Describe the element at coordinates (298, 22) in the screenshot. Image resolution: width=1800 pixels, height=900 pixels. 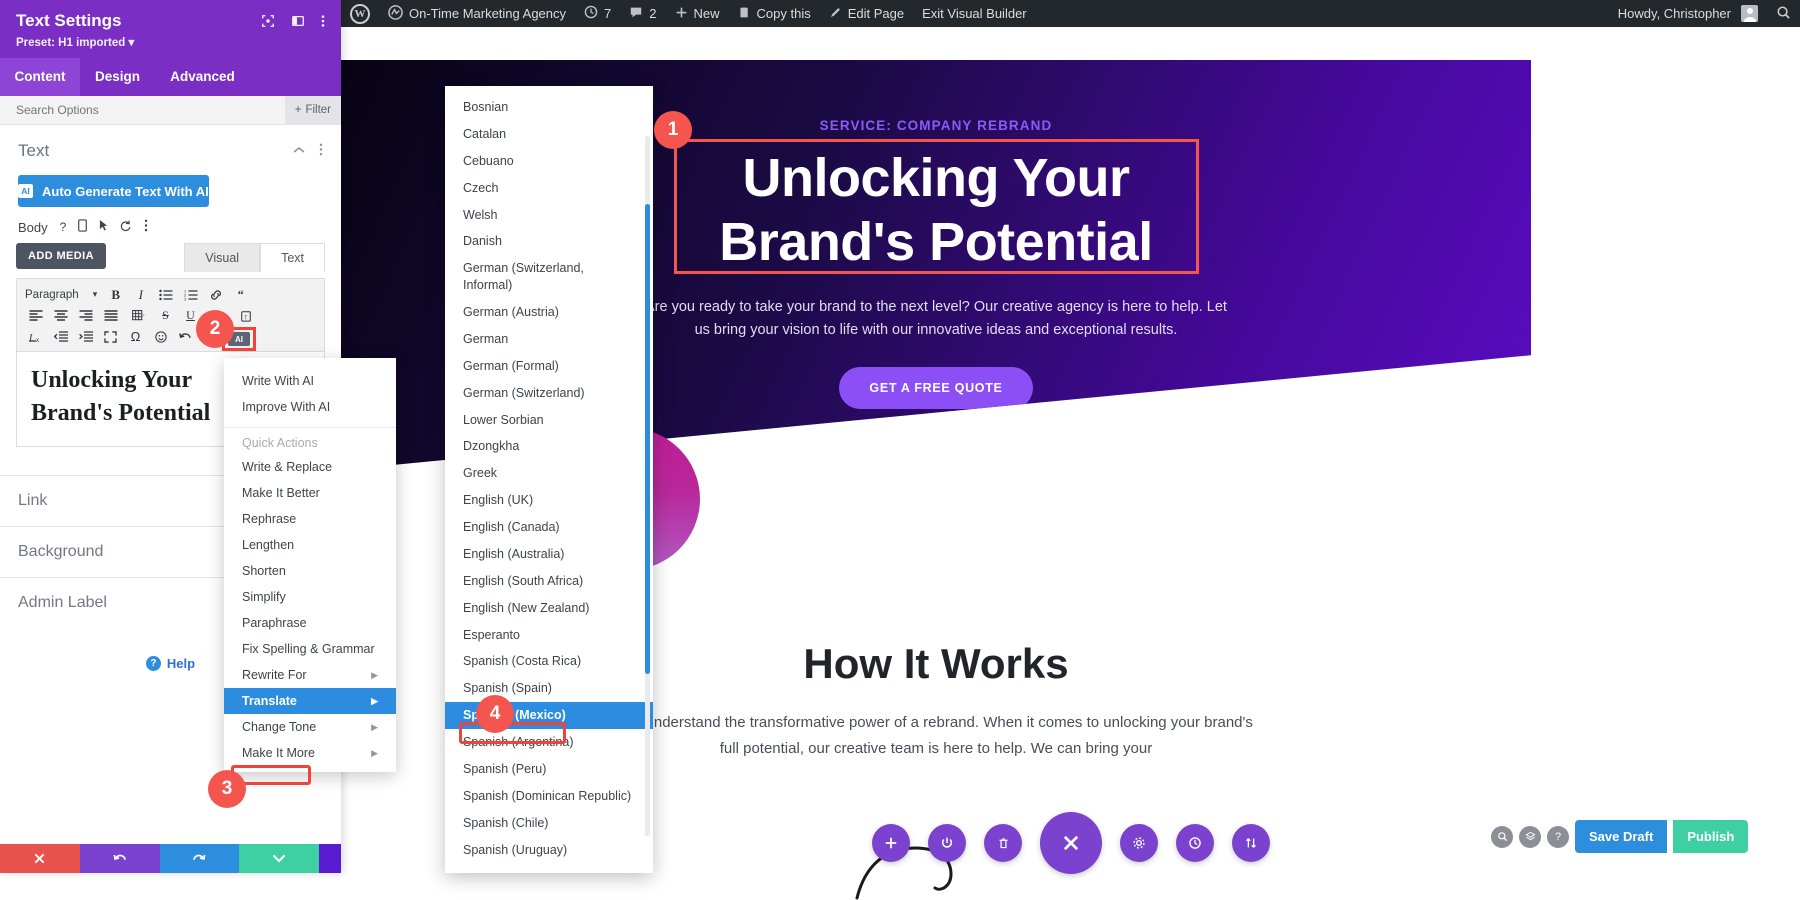
I see `panel-layout-icon` at that location.